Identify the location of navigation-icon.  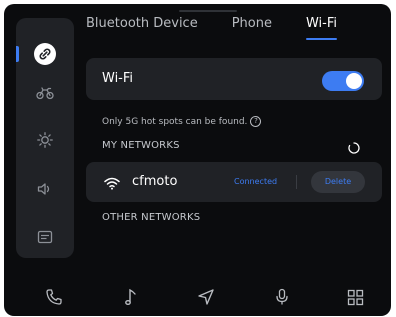
(206, 299).